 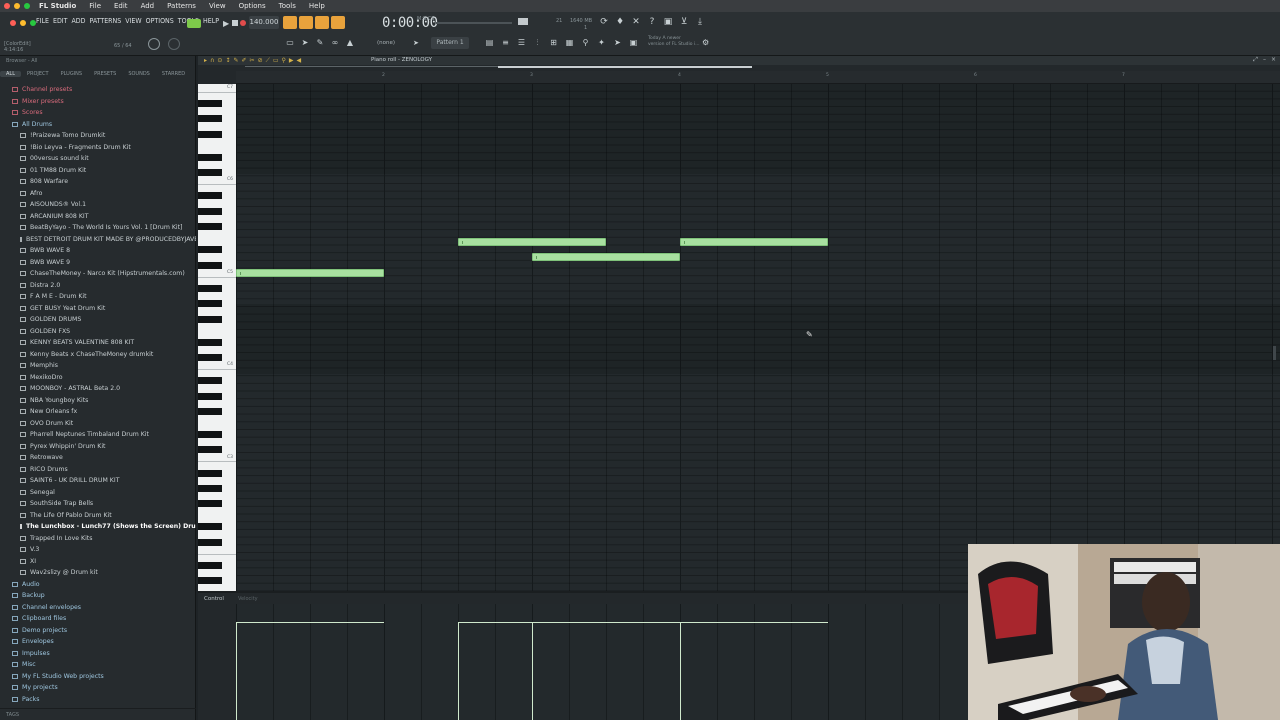 What do you see at coordinates (98, 194) in the screenshot?
I see `drum-kit-item: Afro` at bounding box center [98, 194].